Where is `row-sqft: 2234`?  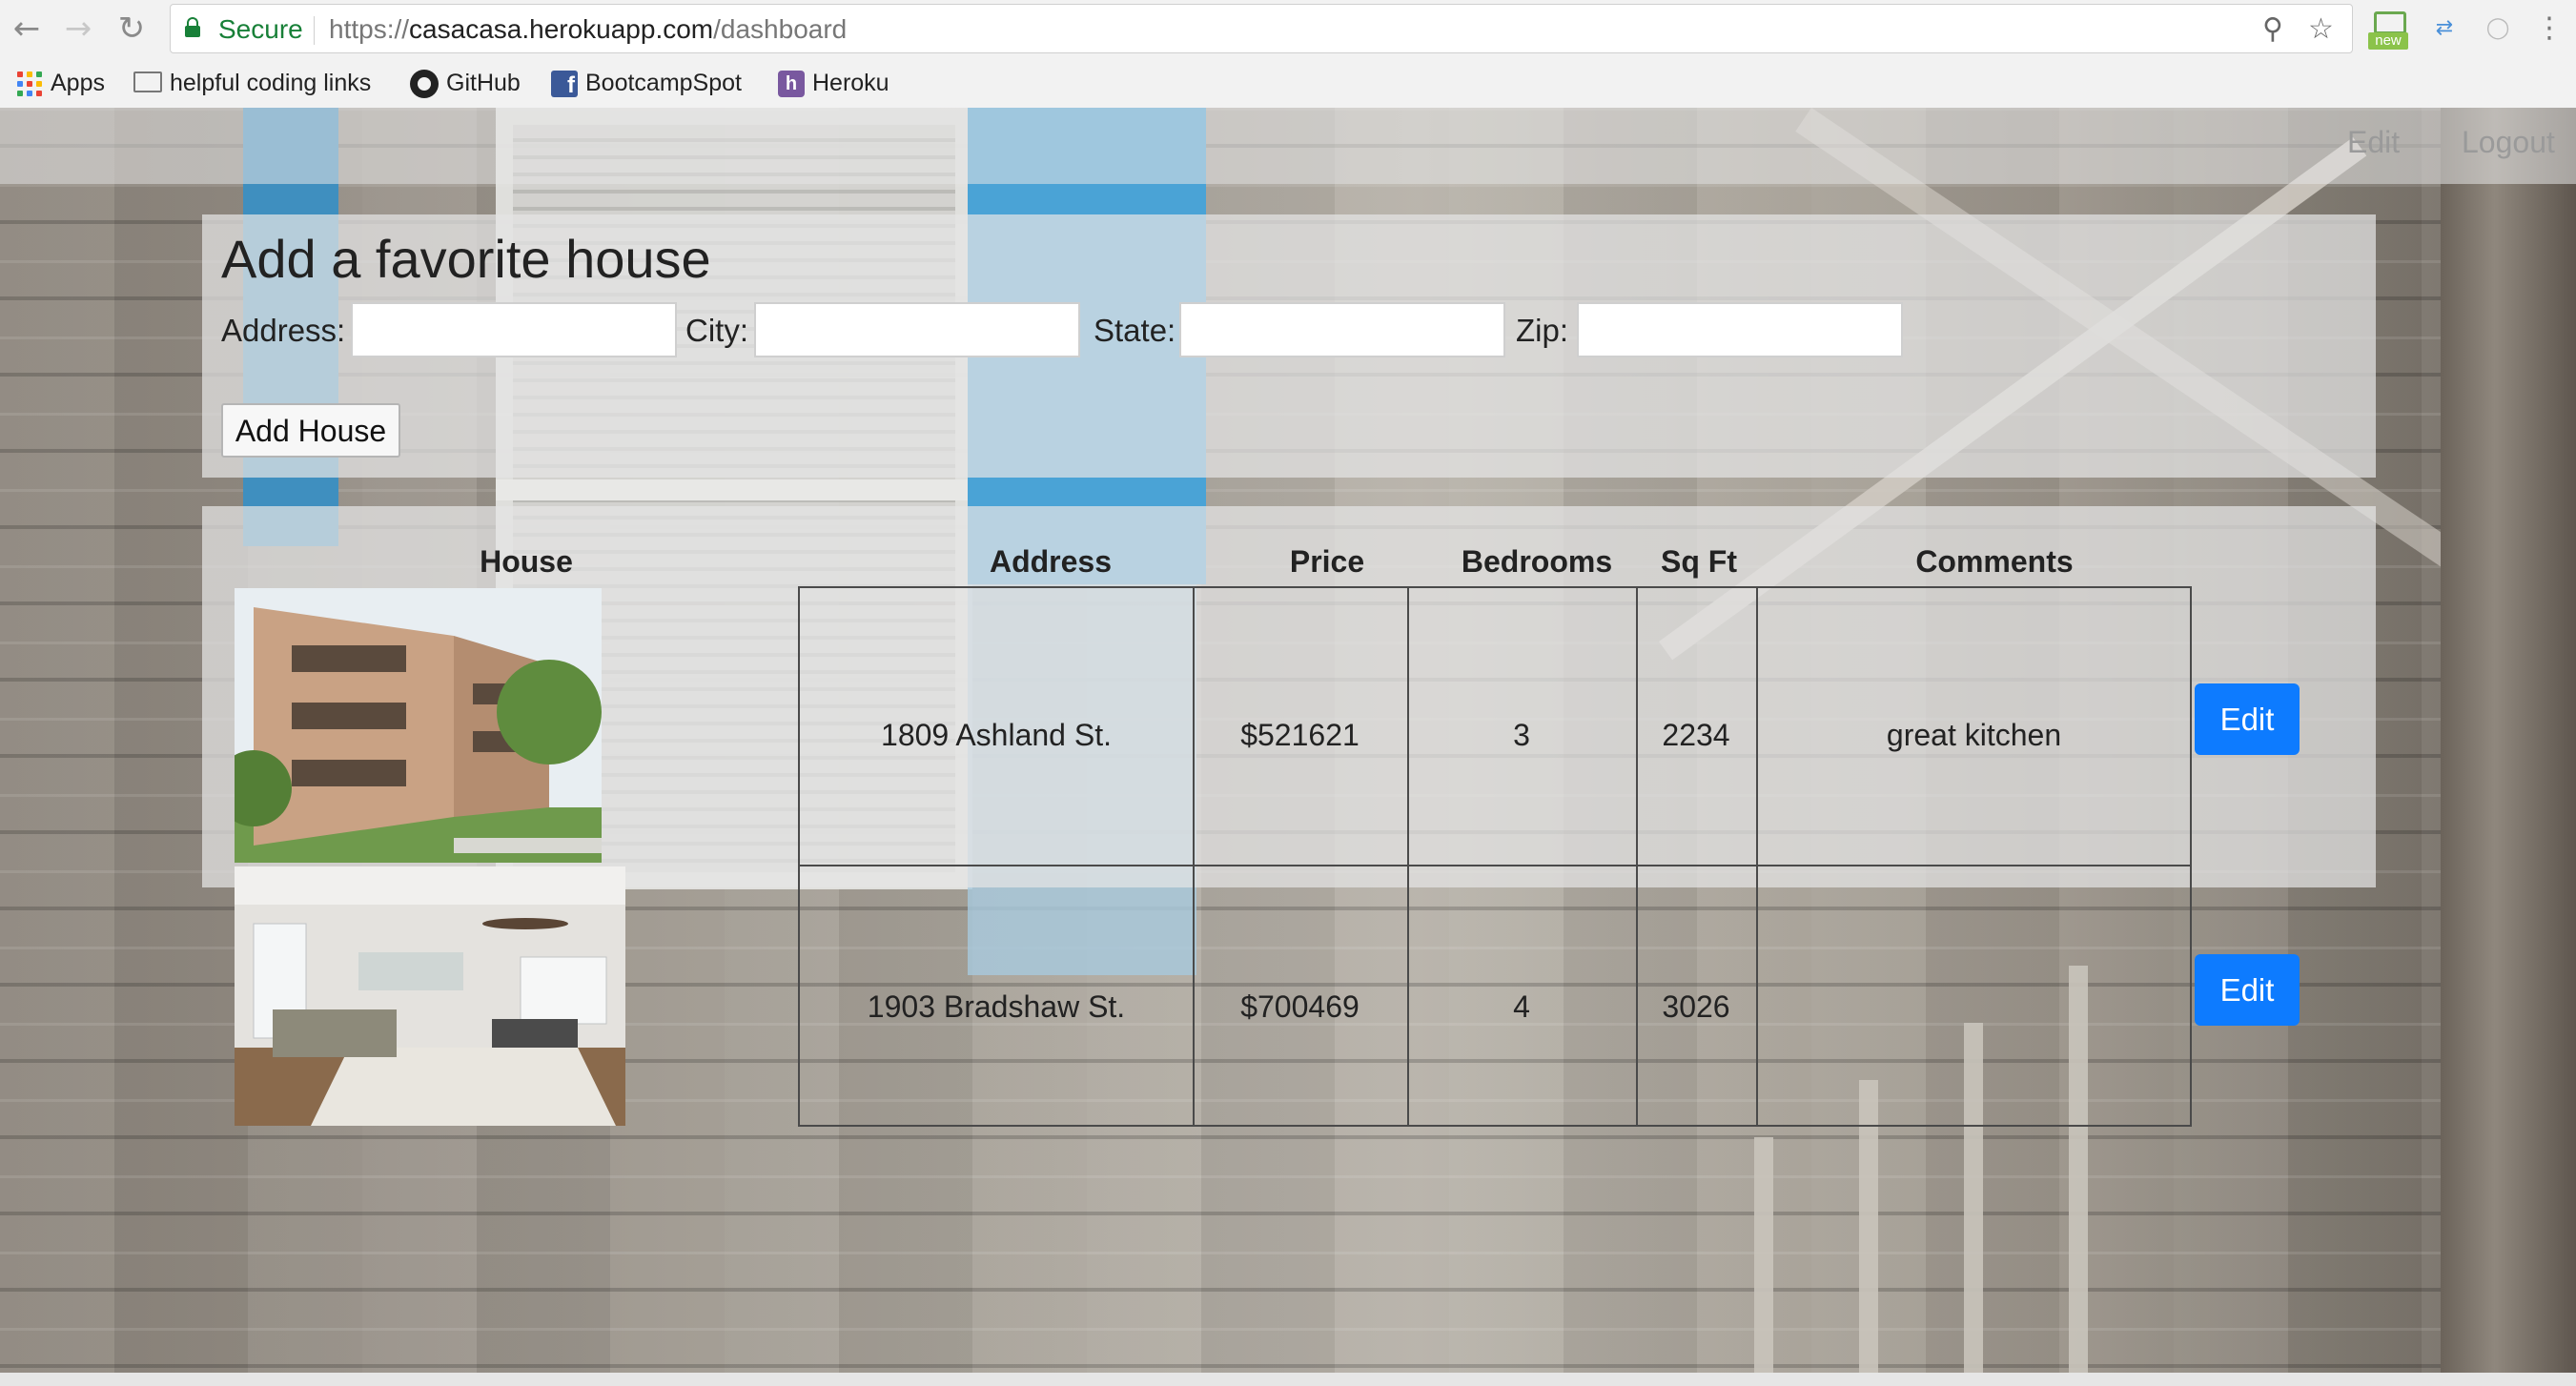 row-sqft: 2234 is located at coordinates (1696, 735).